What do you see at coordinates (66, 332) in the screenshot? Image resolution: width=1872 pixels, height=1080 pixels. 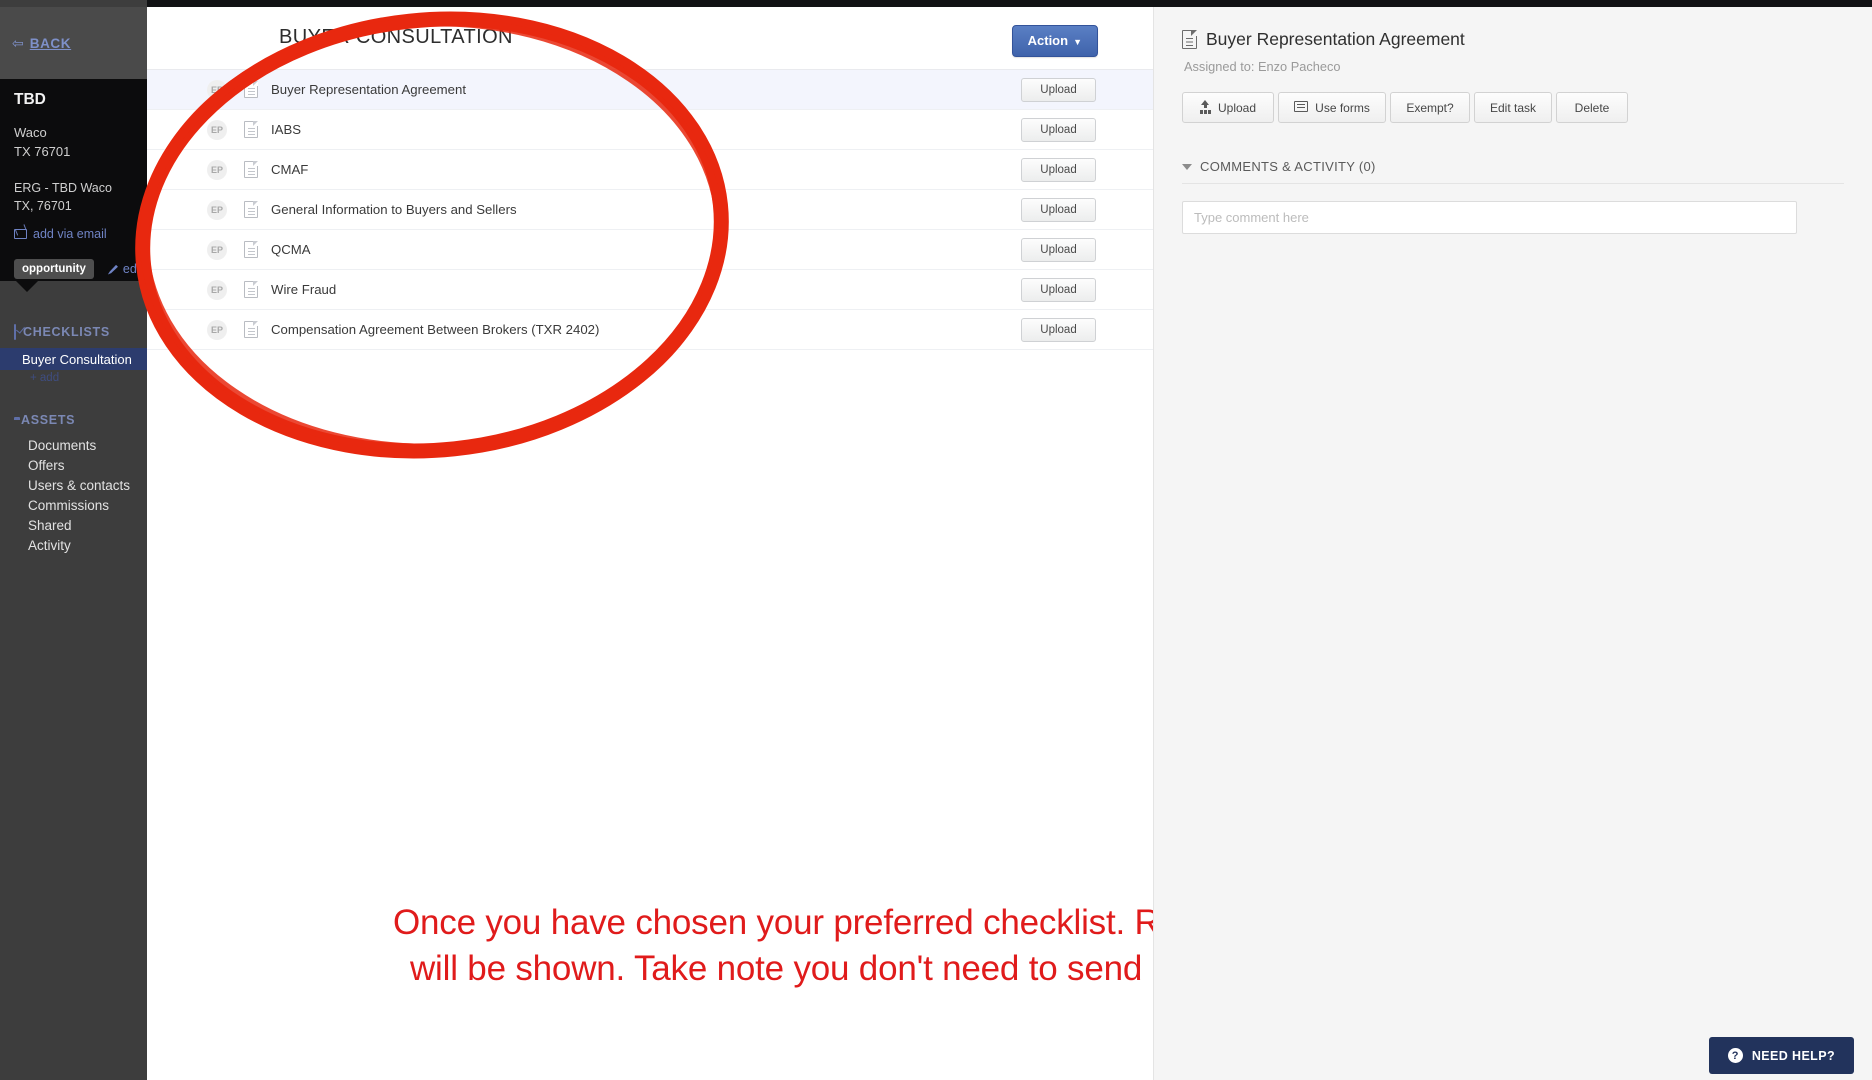 I see `section-label-checklists: CHECKLISTS` at bounding box center [66, 332].